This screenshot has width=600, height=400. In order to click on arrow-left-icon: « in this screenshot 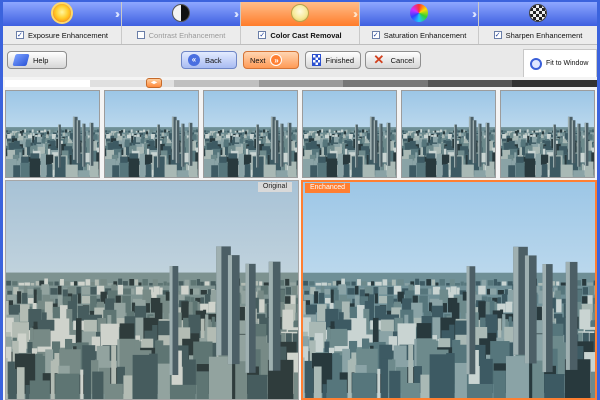, I will do `click(194, 60)`.